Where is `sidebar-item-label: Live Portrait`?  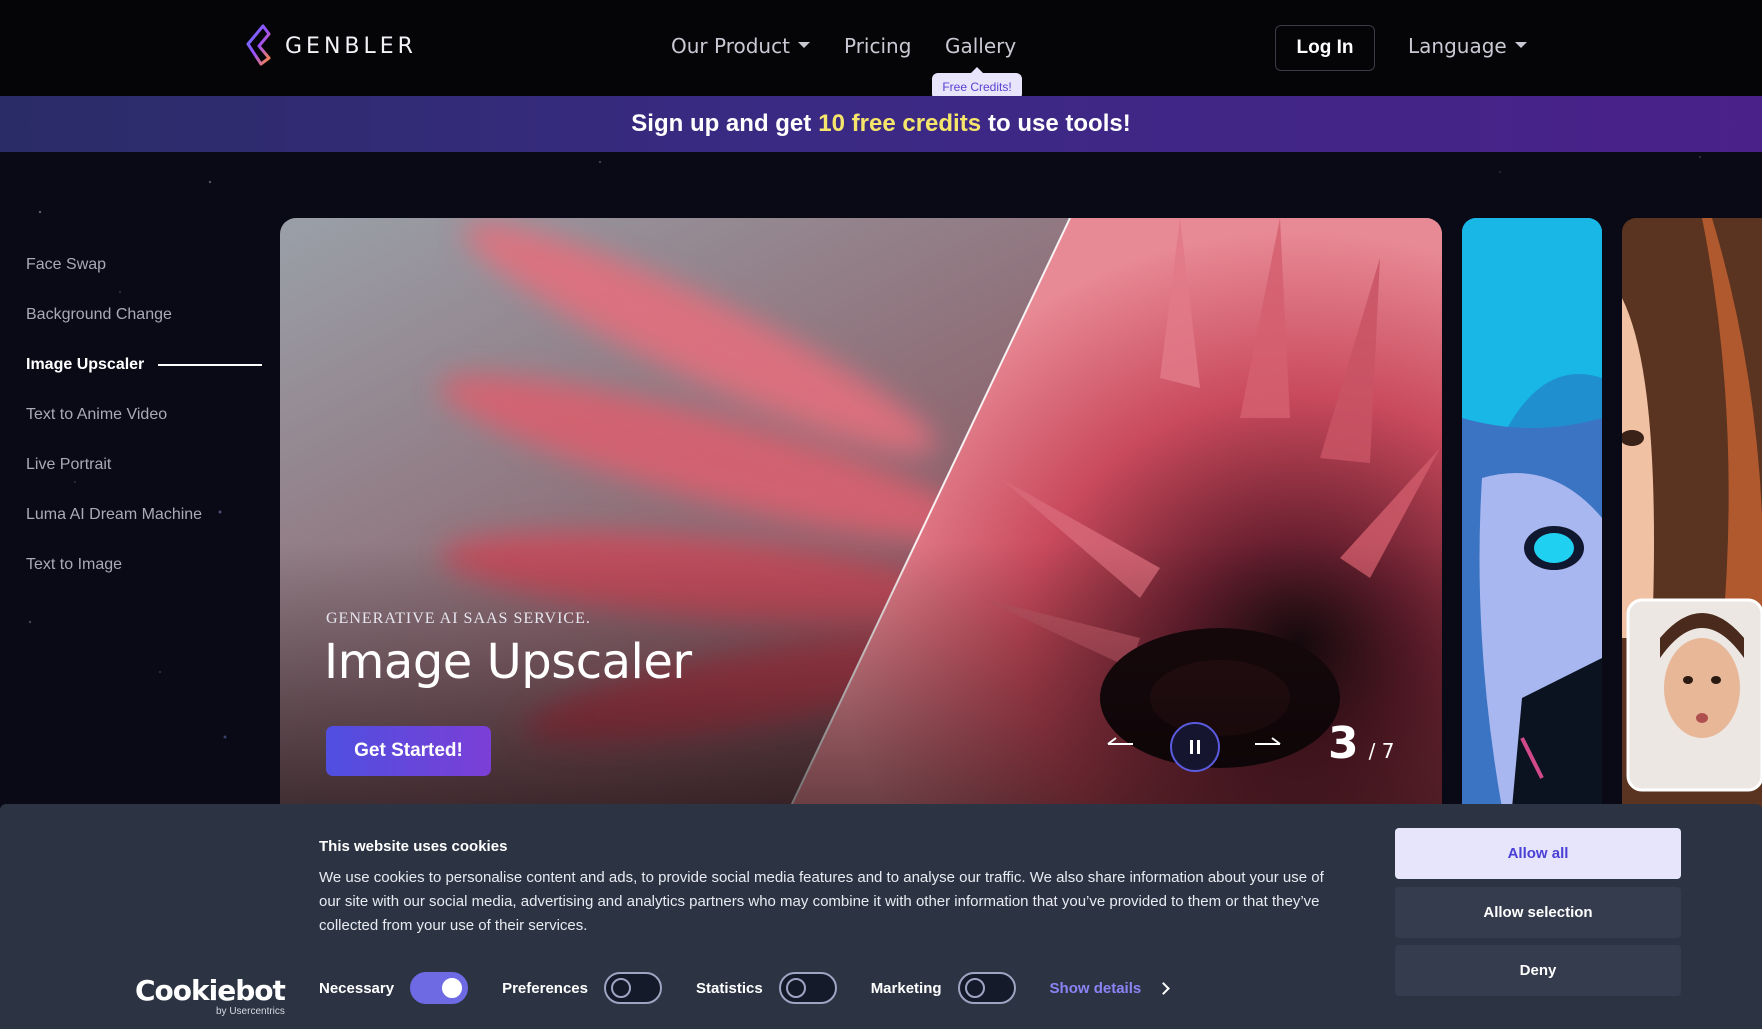 sidebar-item-label: Live Portrait is located at coordinates (69, 464).